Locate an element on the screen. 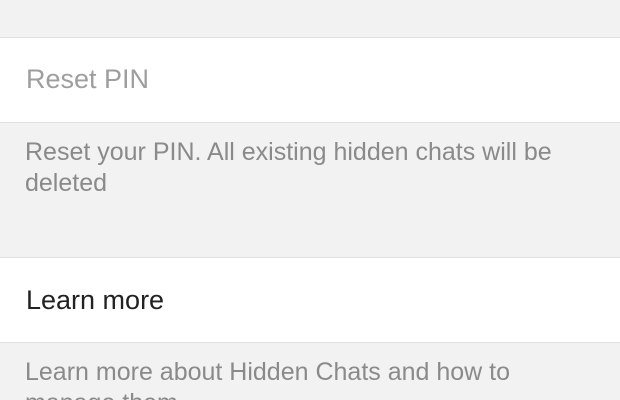 The width and height of the screenshot is (620, 400). learn-more-label: Learn more is located at coordinates (95, 300).